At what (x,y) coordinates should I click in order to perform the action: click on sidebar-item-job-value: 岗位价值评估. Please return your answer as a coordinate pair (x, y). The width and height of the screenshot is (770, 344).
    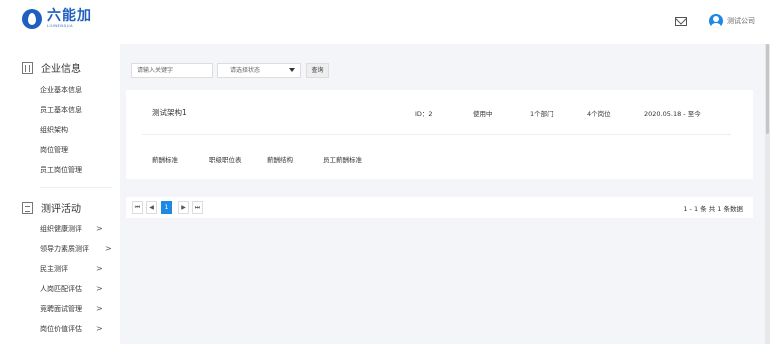
    Looking at the image, I should click on (61, 329).